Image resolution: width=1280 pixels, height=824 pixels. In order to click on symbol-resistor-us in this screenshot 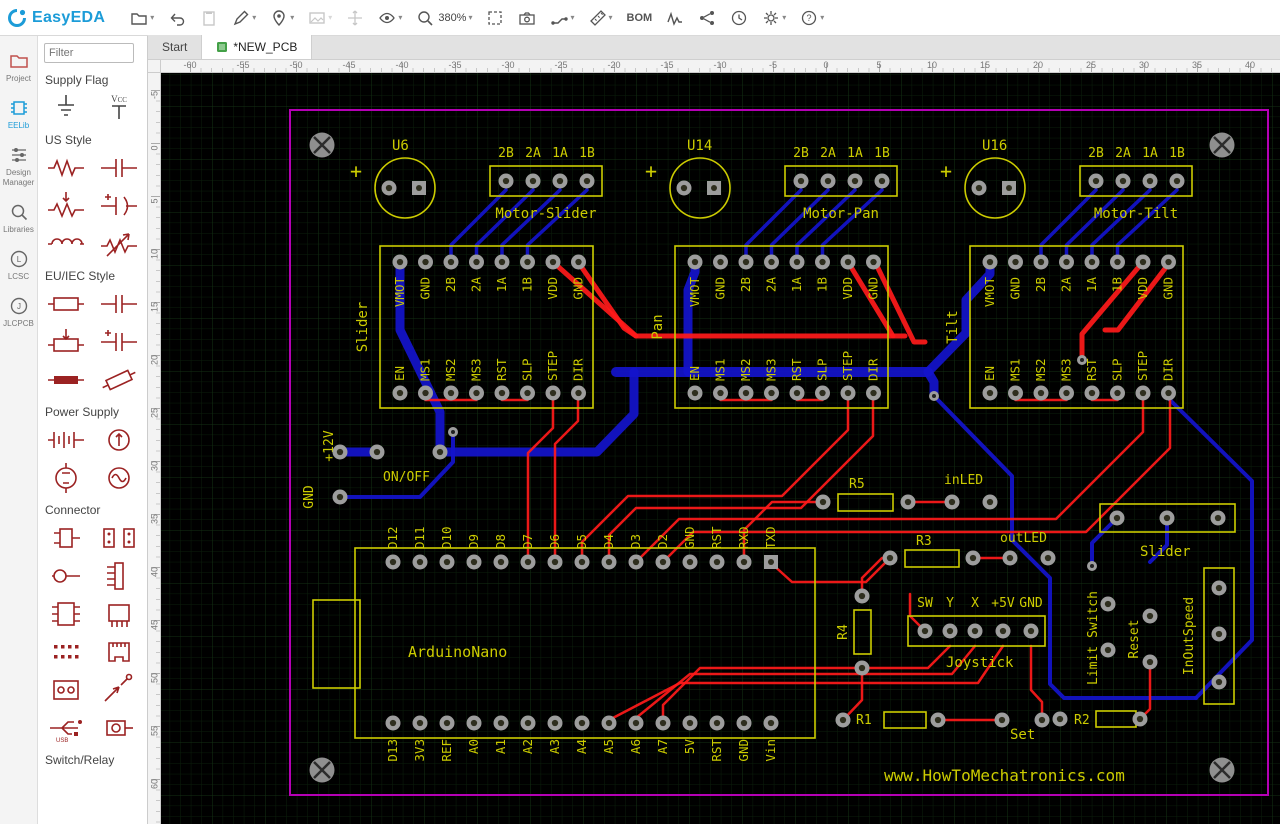, I will do `click(66, 168)`.